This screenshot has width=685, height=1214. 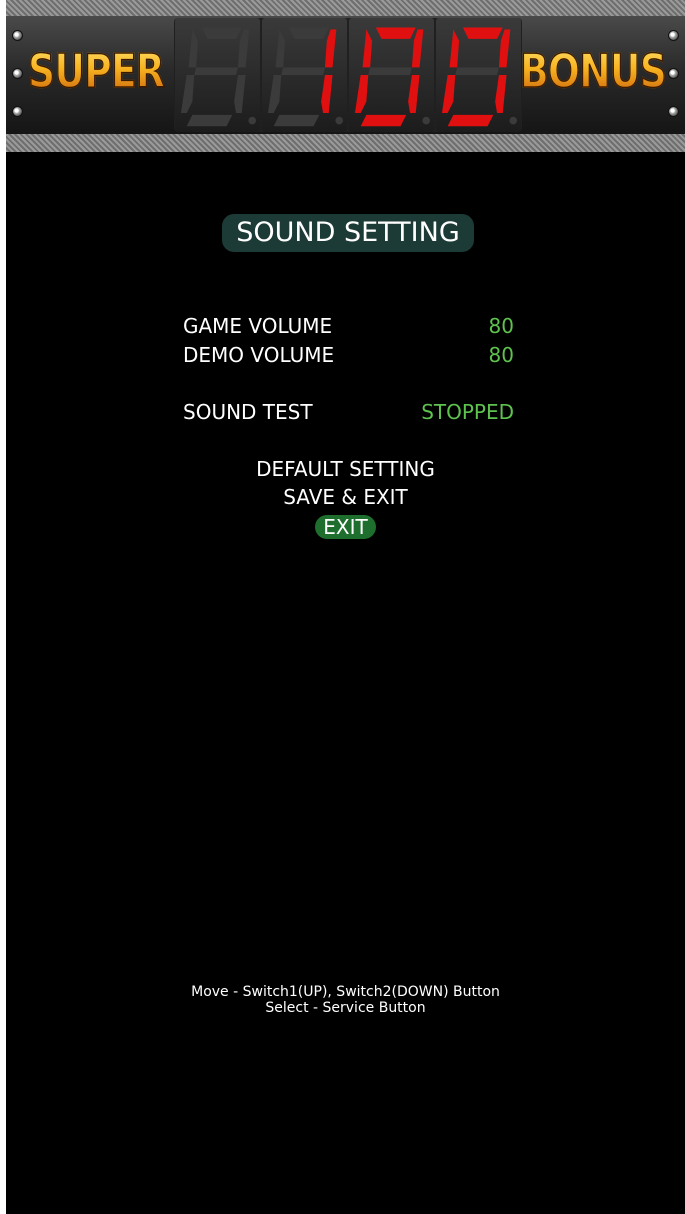 What do you see at coordinates (259, 355) in the screenshot?
I see `setting-label: DEMO VOLUME` at bounding box center [259, 355].